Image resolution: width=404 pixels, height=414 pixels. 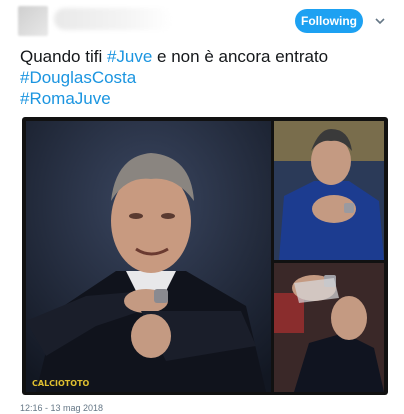 What do you see at coordinates (380, 20) in the screenshot?
I see `chevron-down-icon` at bounding box center [380, 20].